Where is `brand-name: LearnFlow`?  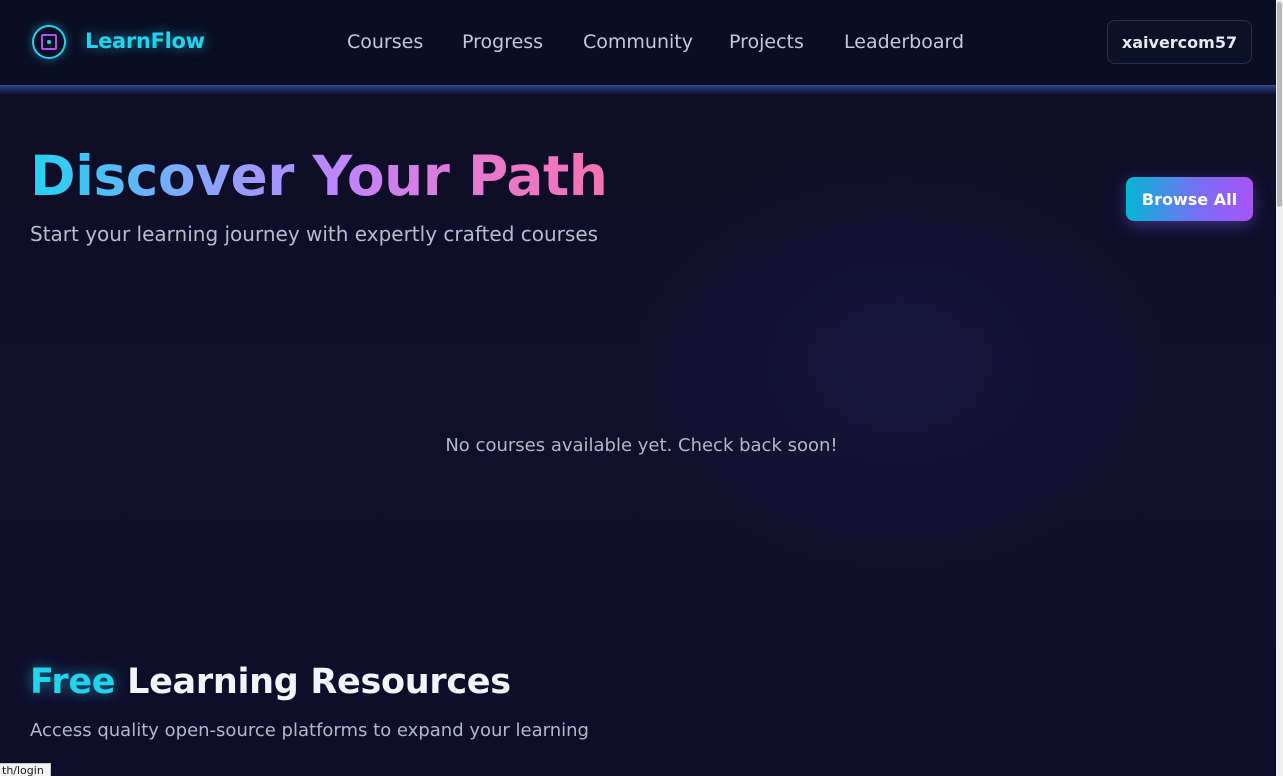
brand-name: LearnFlow is located at coordinates (145, 41).